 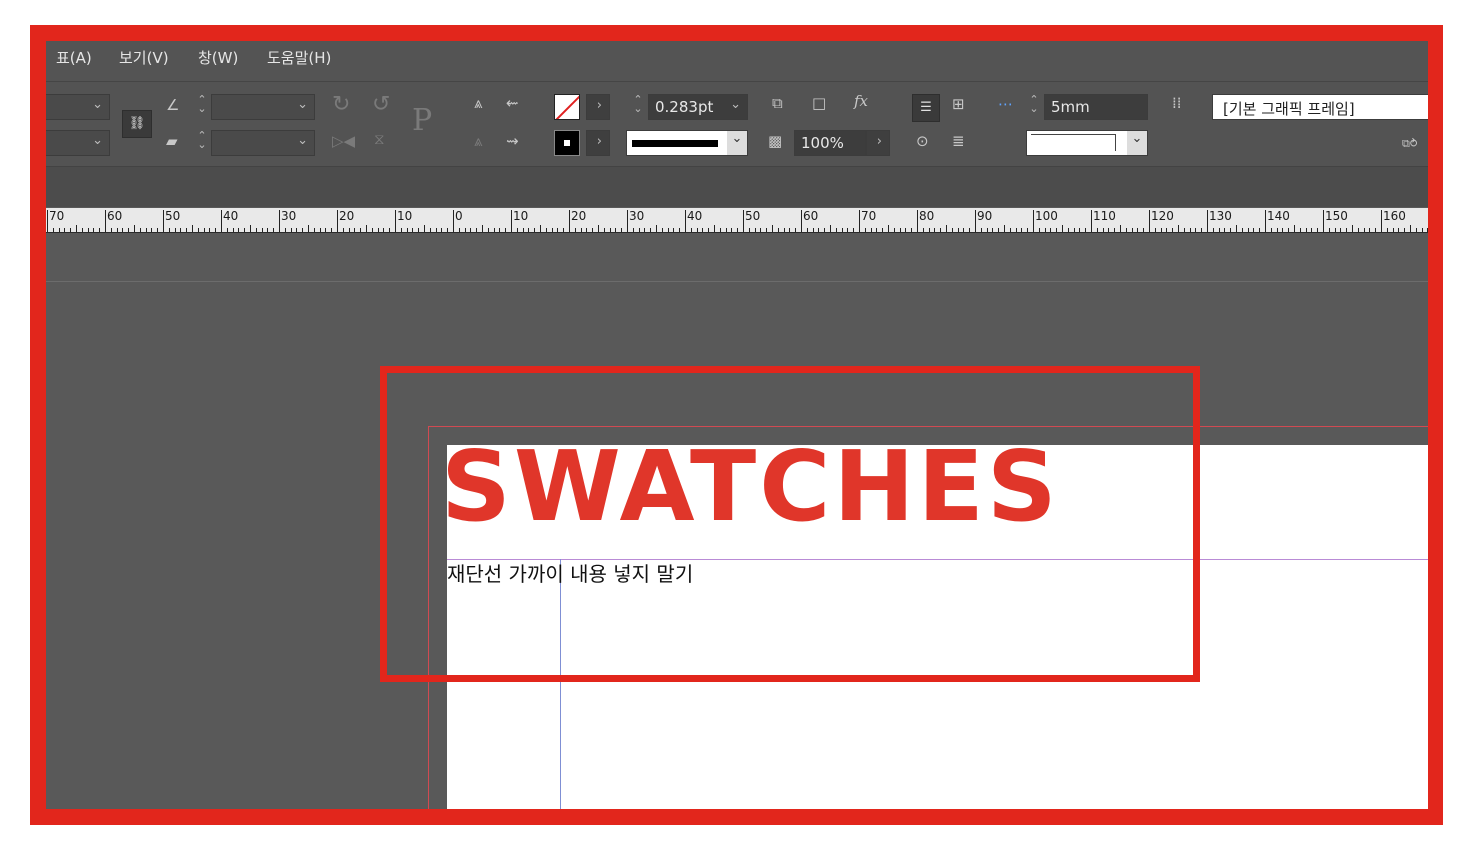 What do you see at coordinates (512, 103) in the screenshot?
I see `select-previous-icon: ⇜` at bounding box center [512, 103].